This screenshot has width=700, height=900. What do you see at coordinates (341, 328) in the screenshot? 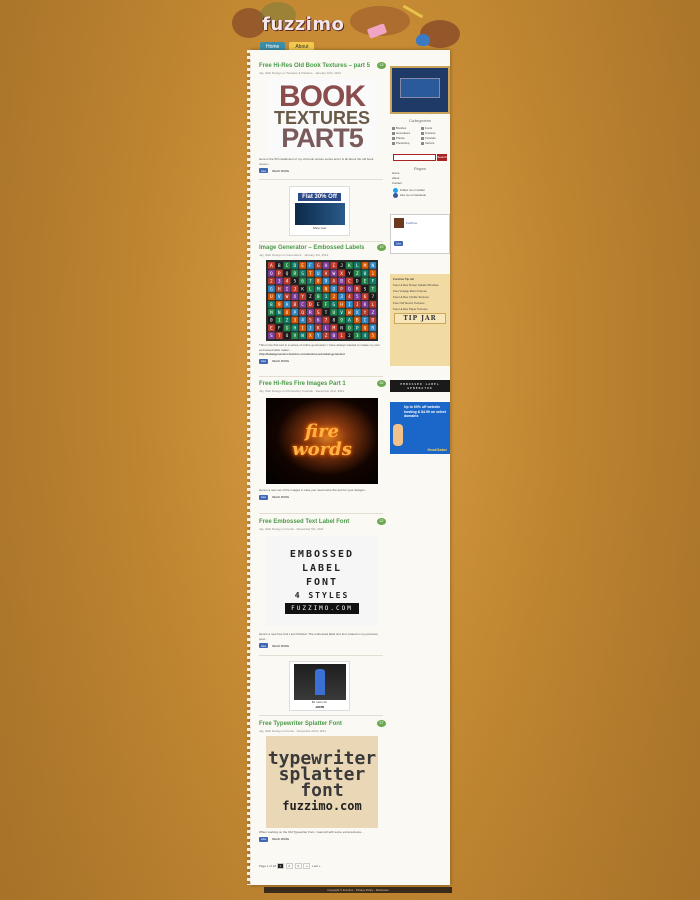
I see `label-tile-letter: N` at bounding box center [341, 328].